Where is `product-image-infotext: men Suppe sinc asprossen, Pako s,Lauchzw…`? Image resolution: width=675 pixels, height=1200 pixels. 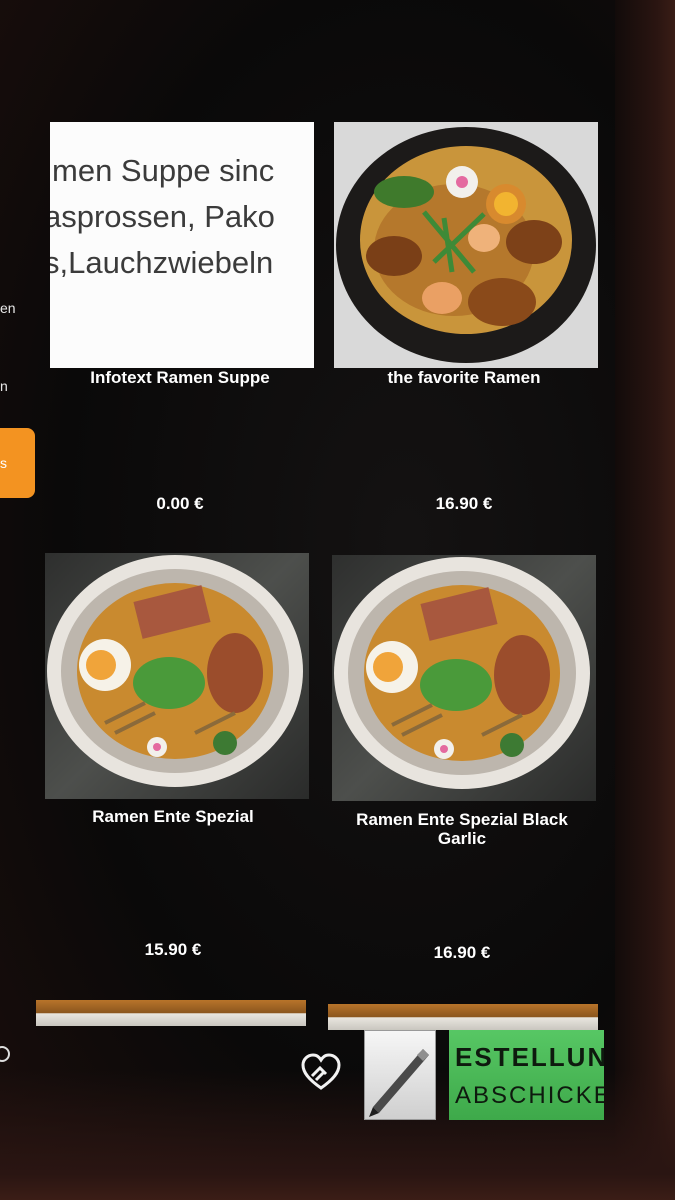
product-image-infotext: men Suppe sinc asprossen, Pako s,Lauchzw… is located at coordinates (182, 245).